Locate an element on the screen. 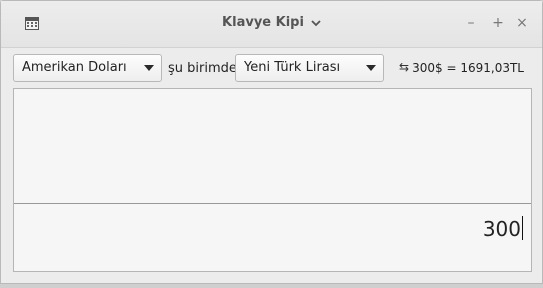 The height and width of the screenshot is (288, 543). input-value: 300 is located at coordinates (501, 229).